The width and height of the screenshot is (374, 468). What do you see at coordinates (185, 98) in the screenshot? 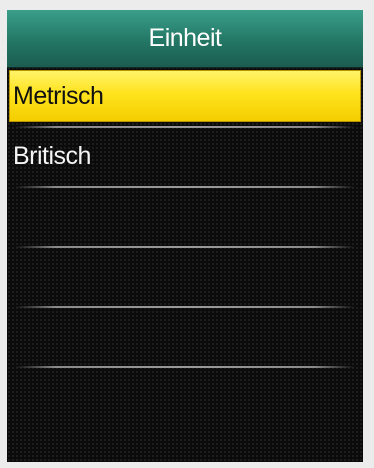
I see `option-item-metrisch: Metrisch` at bounding box center [185, 98].